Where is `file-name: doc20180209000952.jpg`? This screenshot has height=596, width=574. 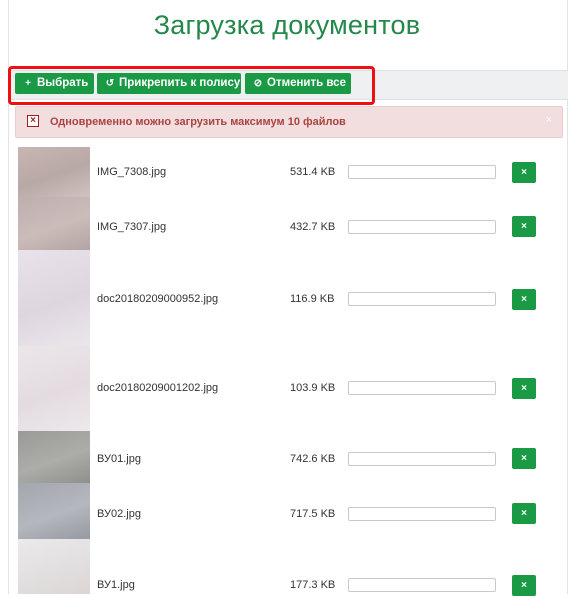
file-name: doc20180209000952.jpg is located at coordinates (158, 299).